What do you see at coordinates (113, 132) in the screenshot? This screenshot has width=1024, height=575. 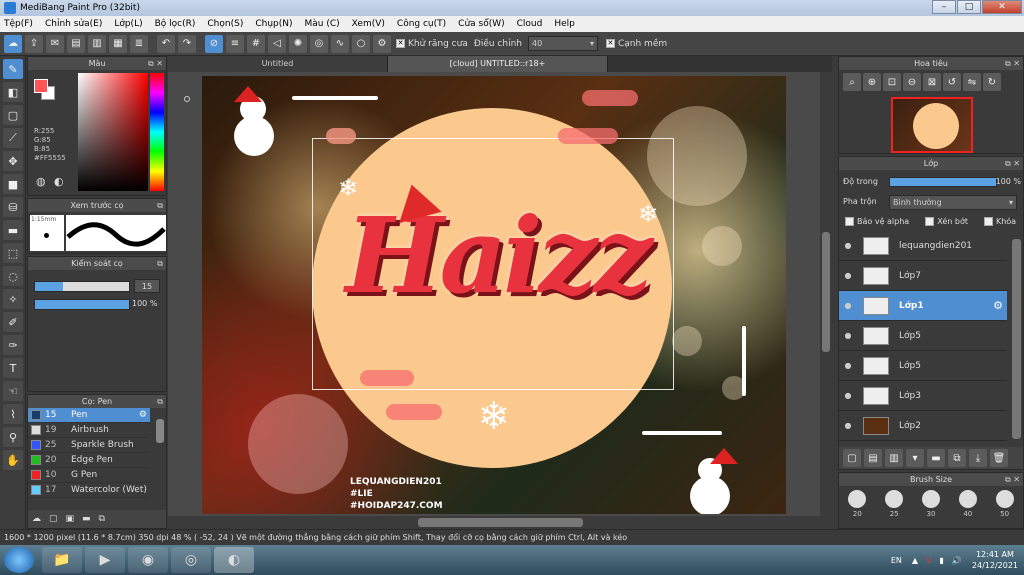 I see `saturation-value-picker` at bounding box center [113, 132].